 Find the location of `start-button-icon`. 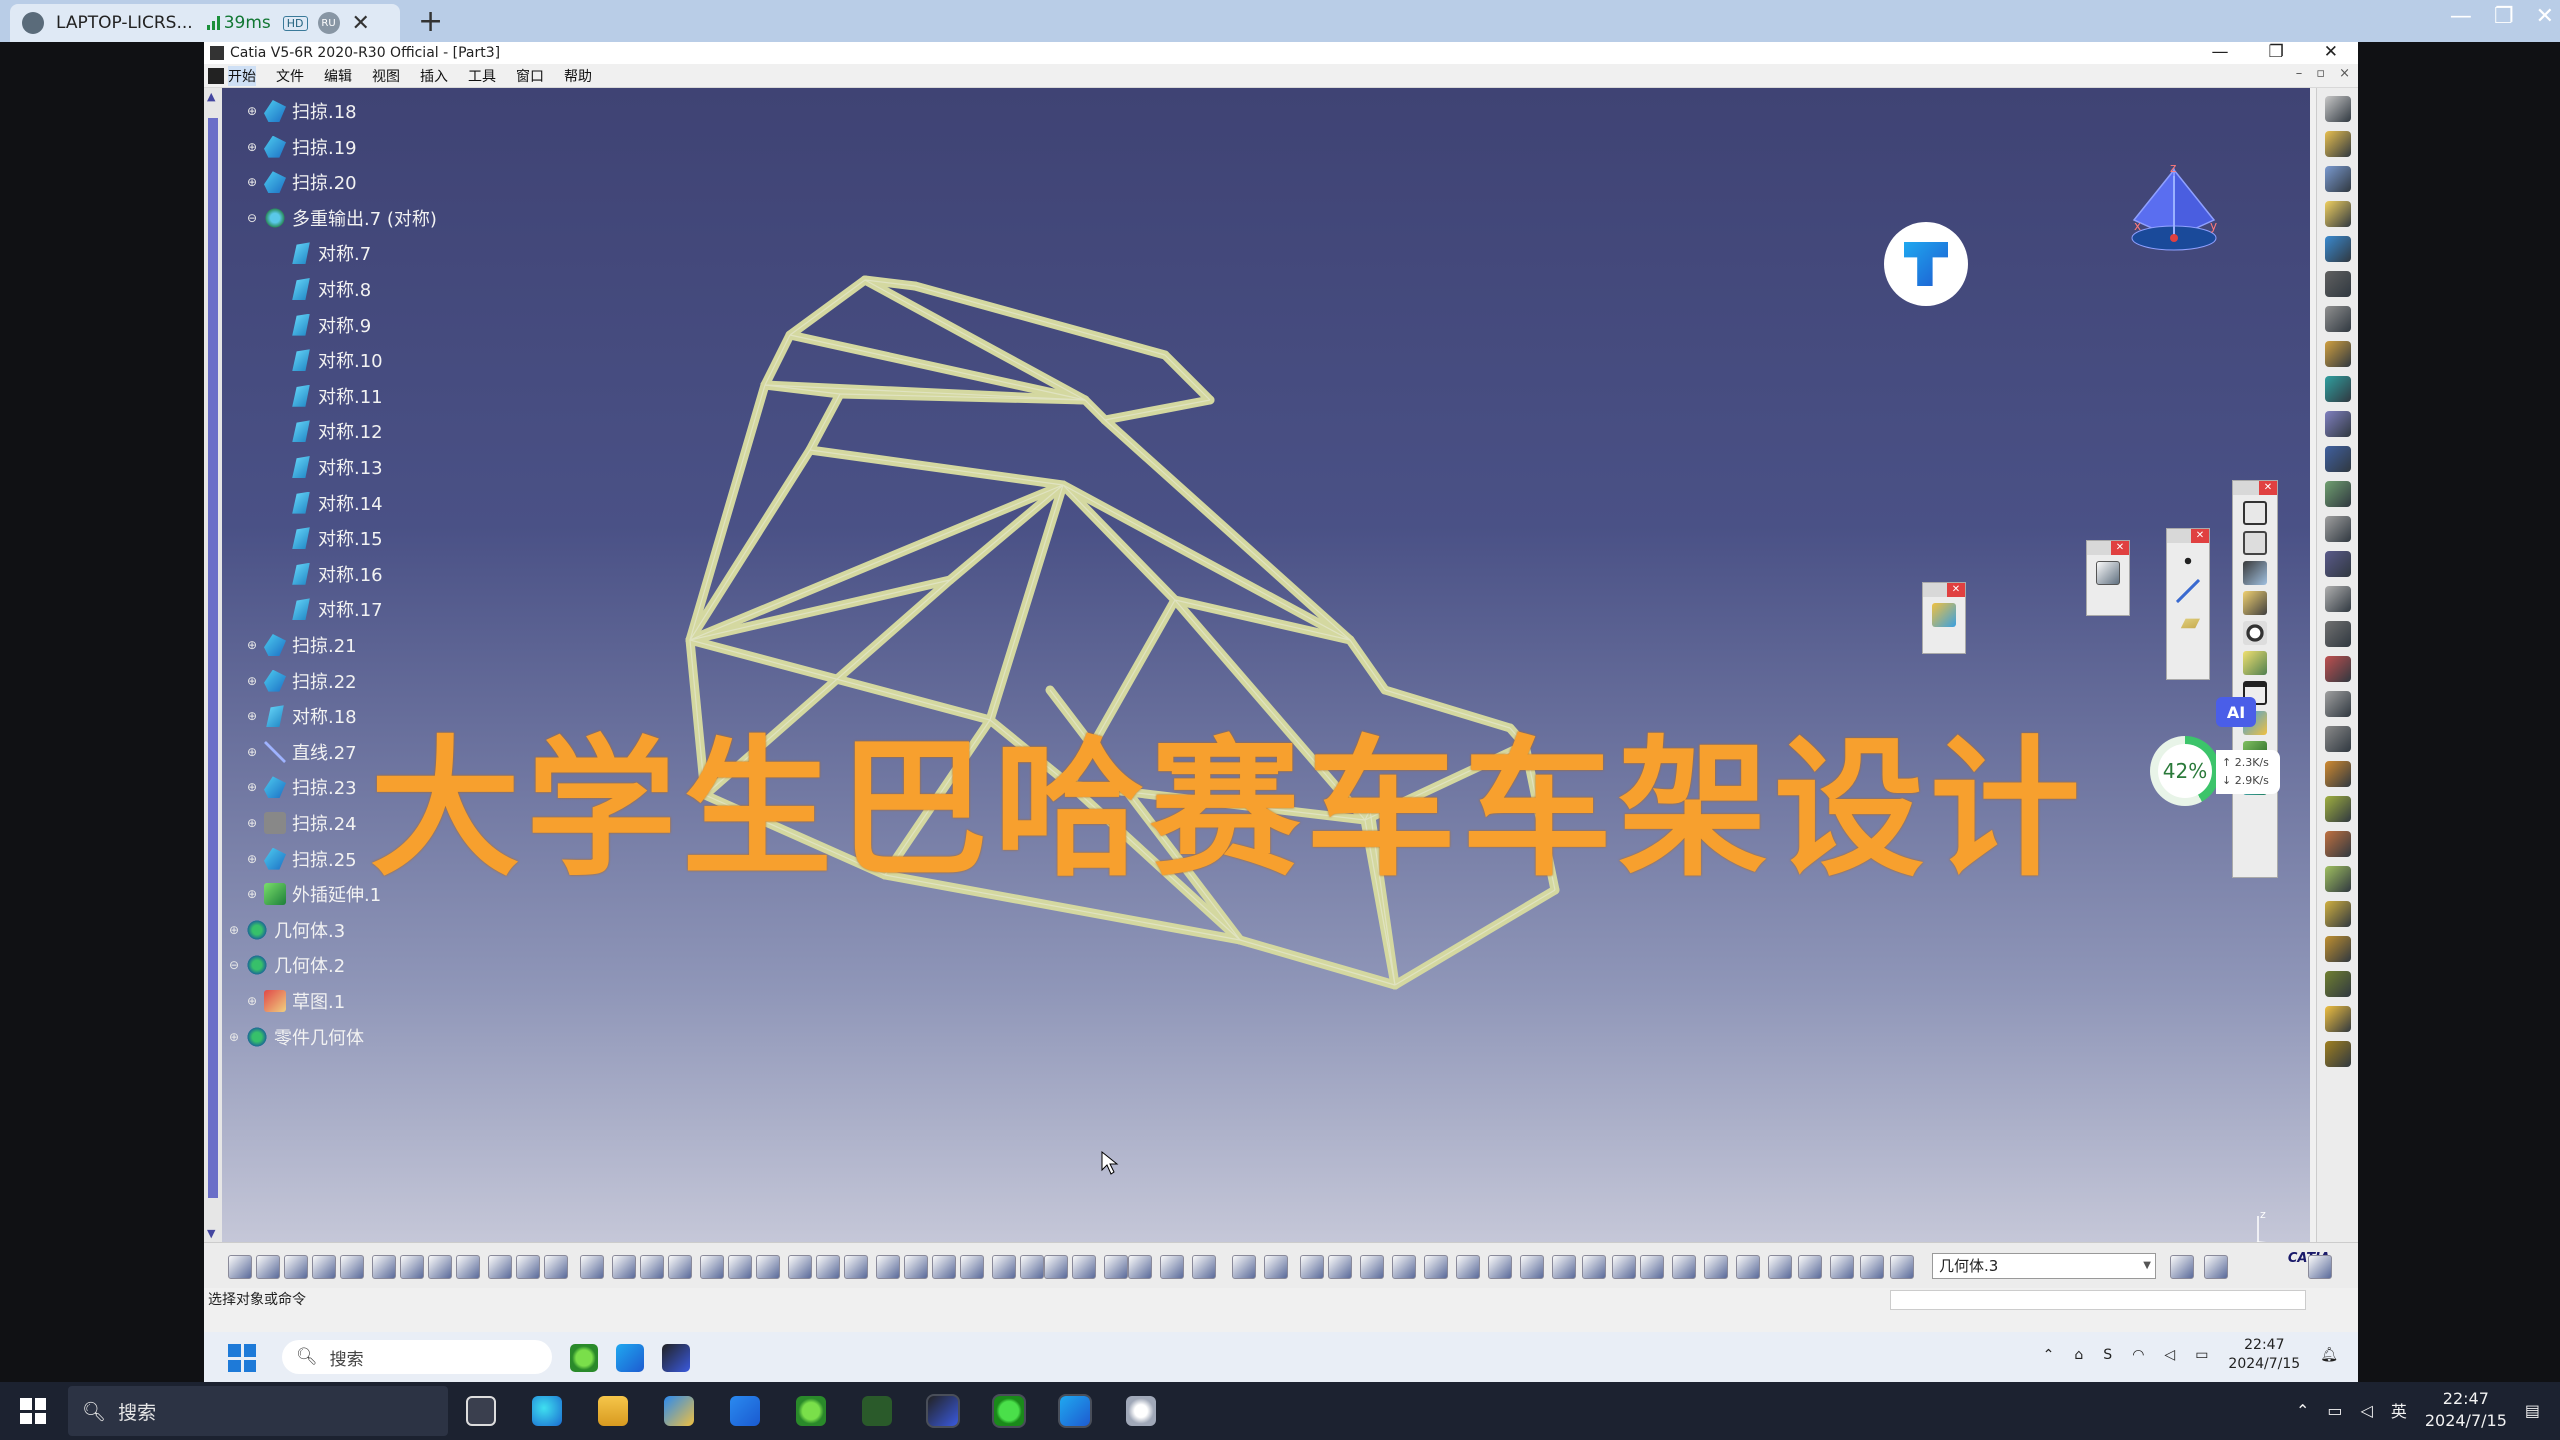

start-button-icon is located at coordinates (33, 1411).